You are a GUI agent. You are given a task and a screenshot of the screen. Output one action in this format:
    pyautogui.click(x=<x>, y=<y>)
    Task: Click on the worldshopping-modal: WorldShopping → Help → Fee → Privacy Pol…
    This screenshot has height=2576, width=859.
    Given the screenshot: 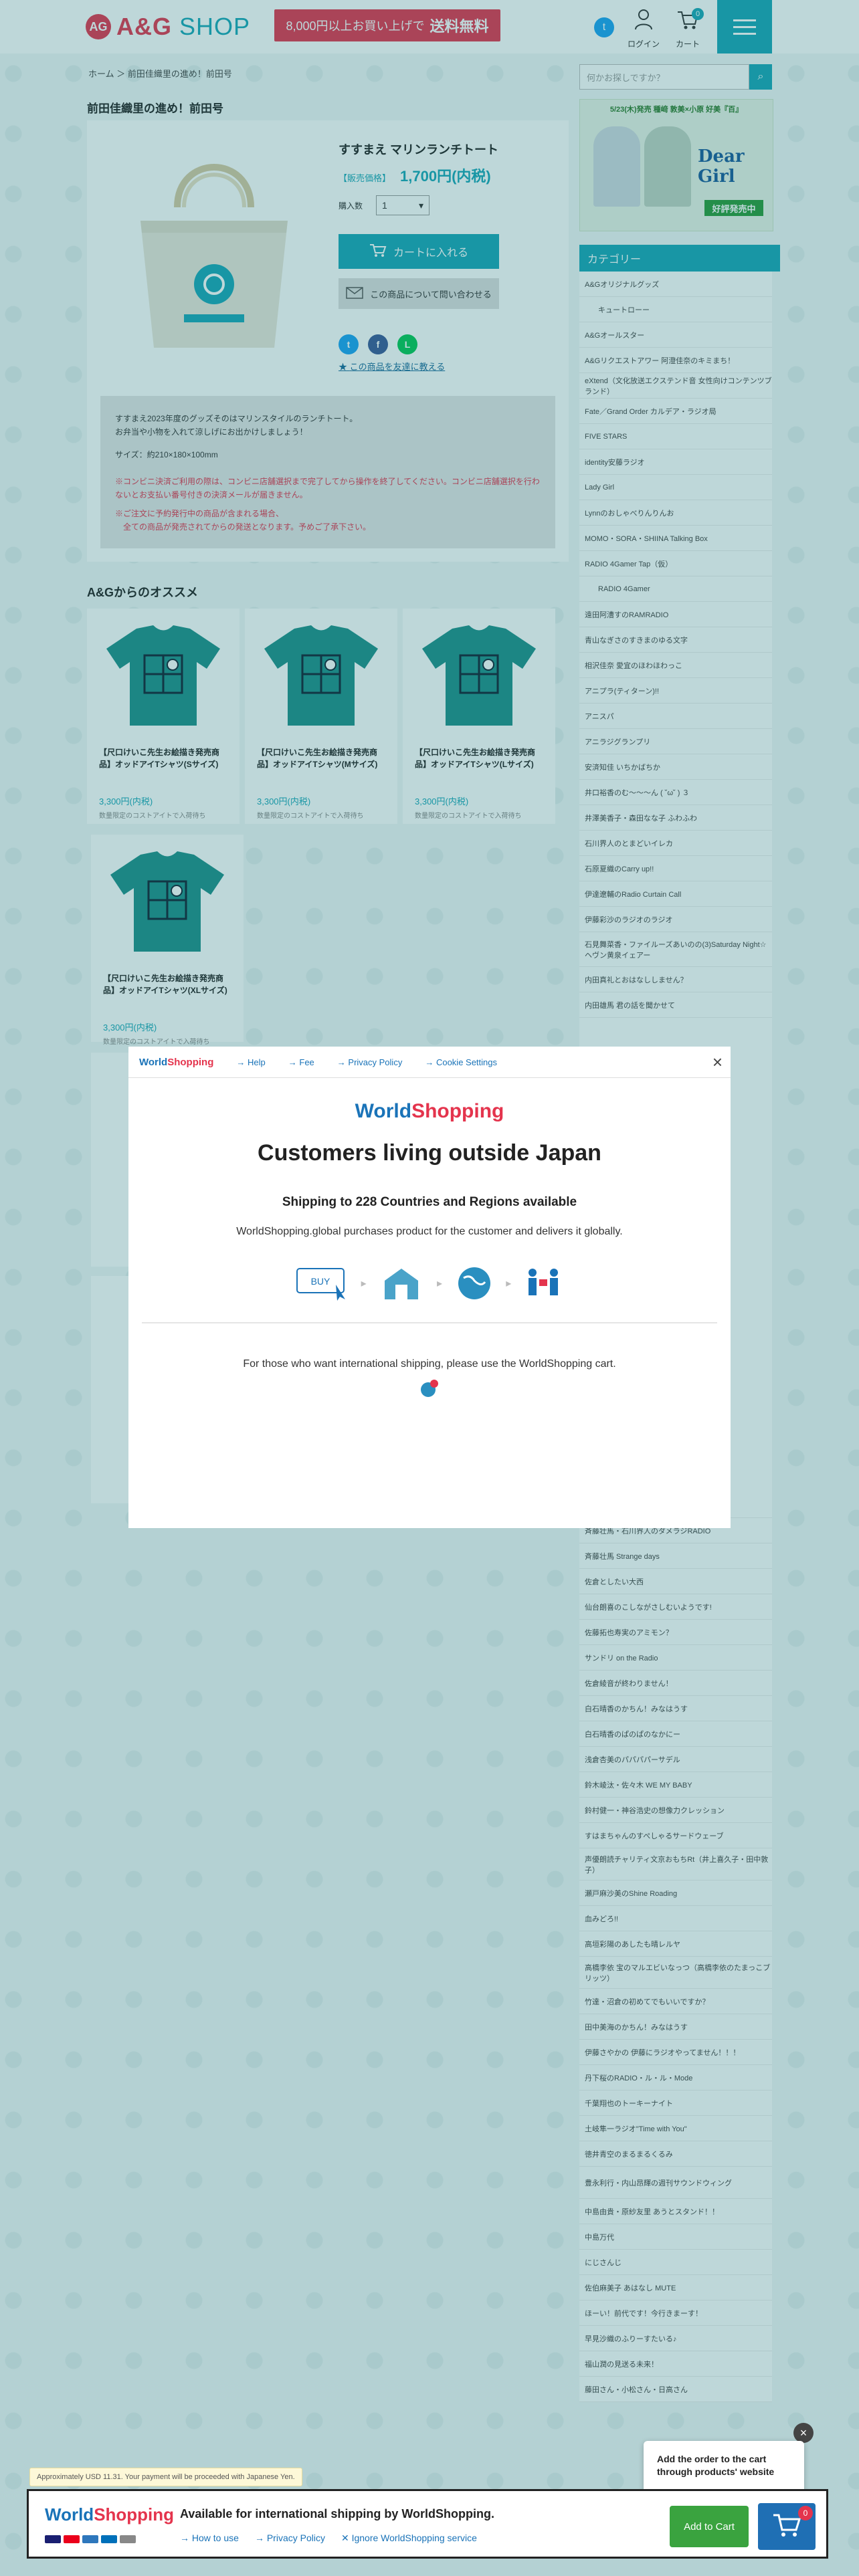 What is the action you would take?
    pyautogui.click(x=429, y=1288)
    